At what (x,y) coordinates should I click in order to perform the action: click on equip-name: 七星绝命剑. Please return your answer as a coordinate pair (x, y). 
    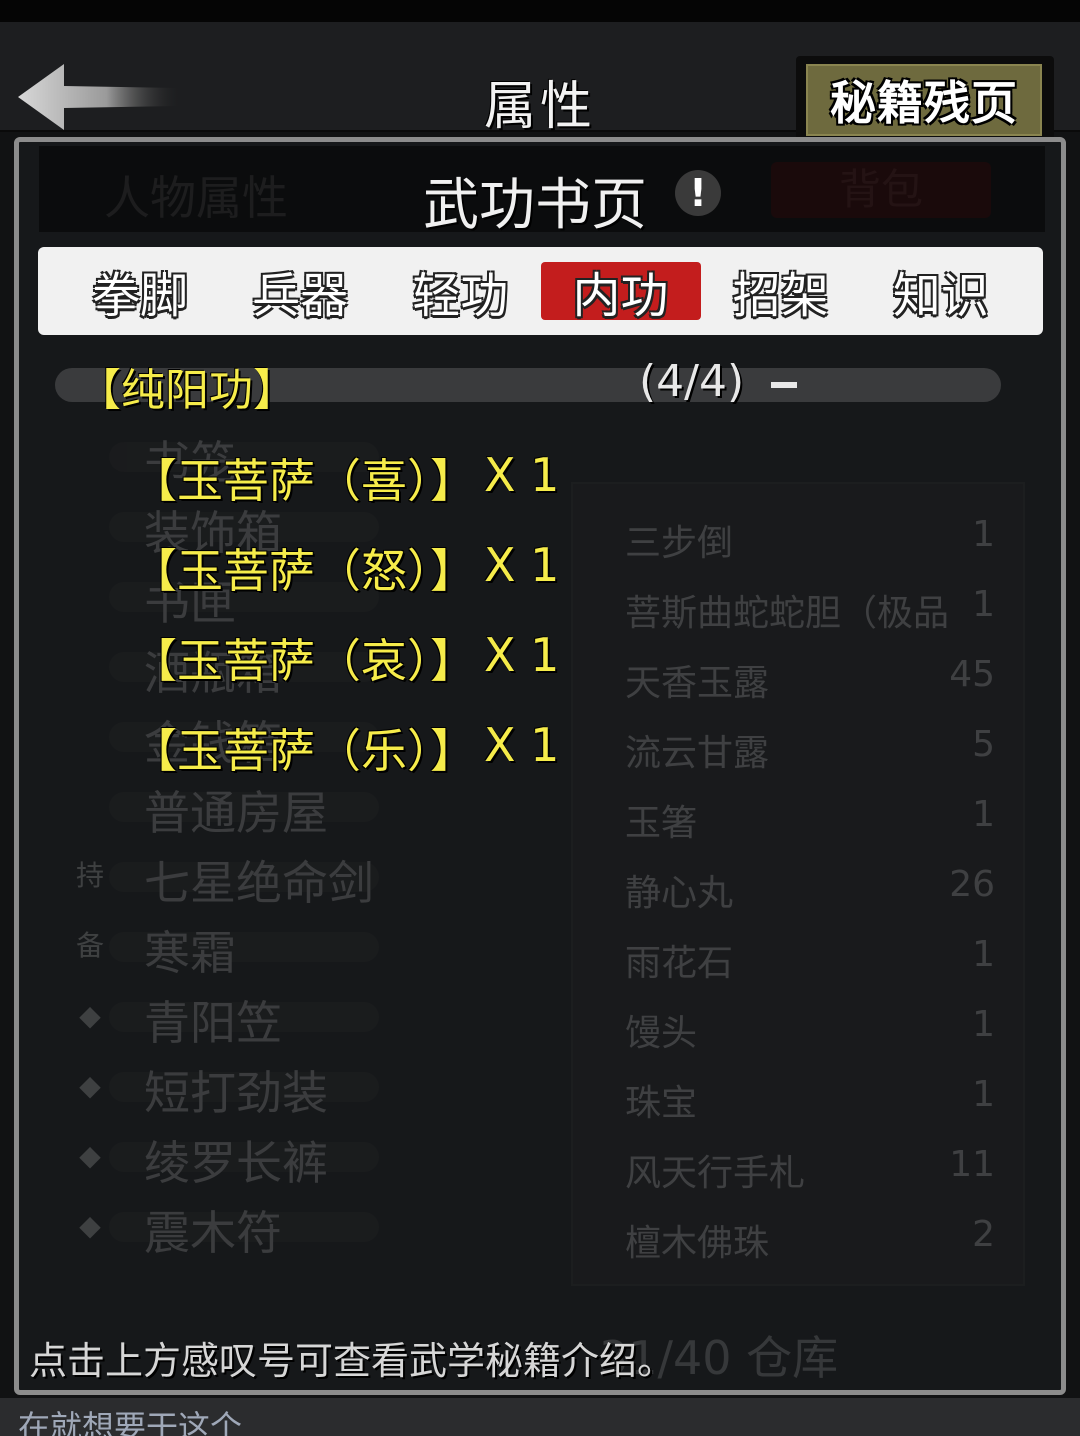
    Looking at the image, I should click on (259, 883).